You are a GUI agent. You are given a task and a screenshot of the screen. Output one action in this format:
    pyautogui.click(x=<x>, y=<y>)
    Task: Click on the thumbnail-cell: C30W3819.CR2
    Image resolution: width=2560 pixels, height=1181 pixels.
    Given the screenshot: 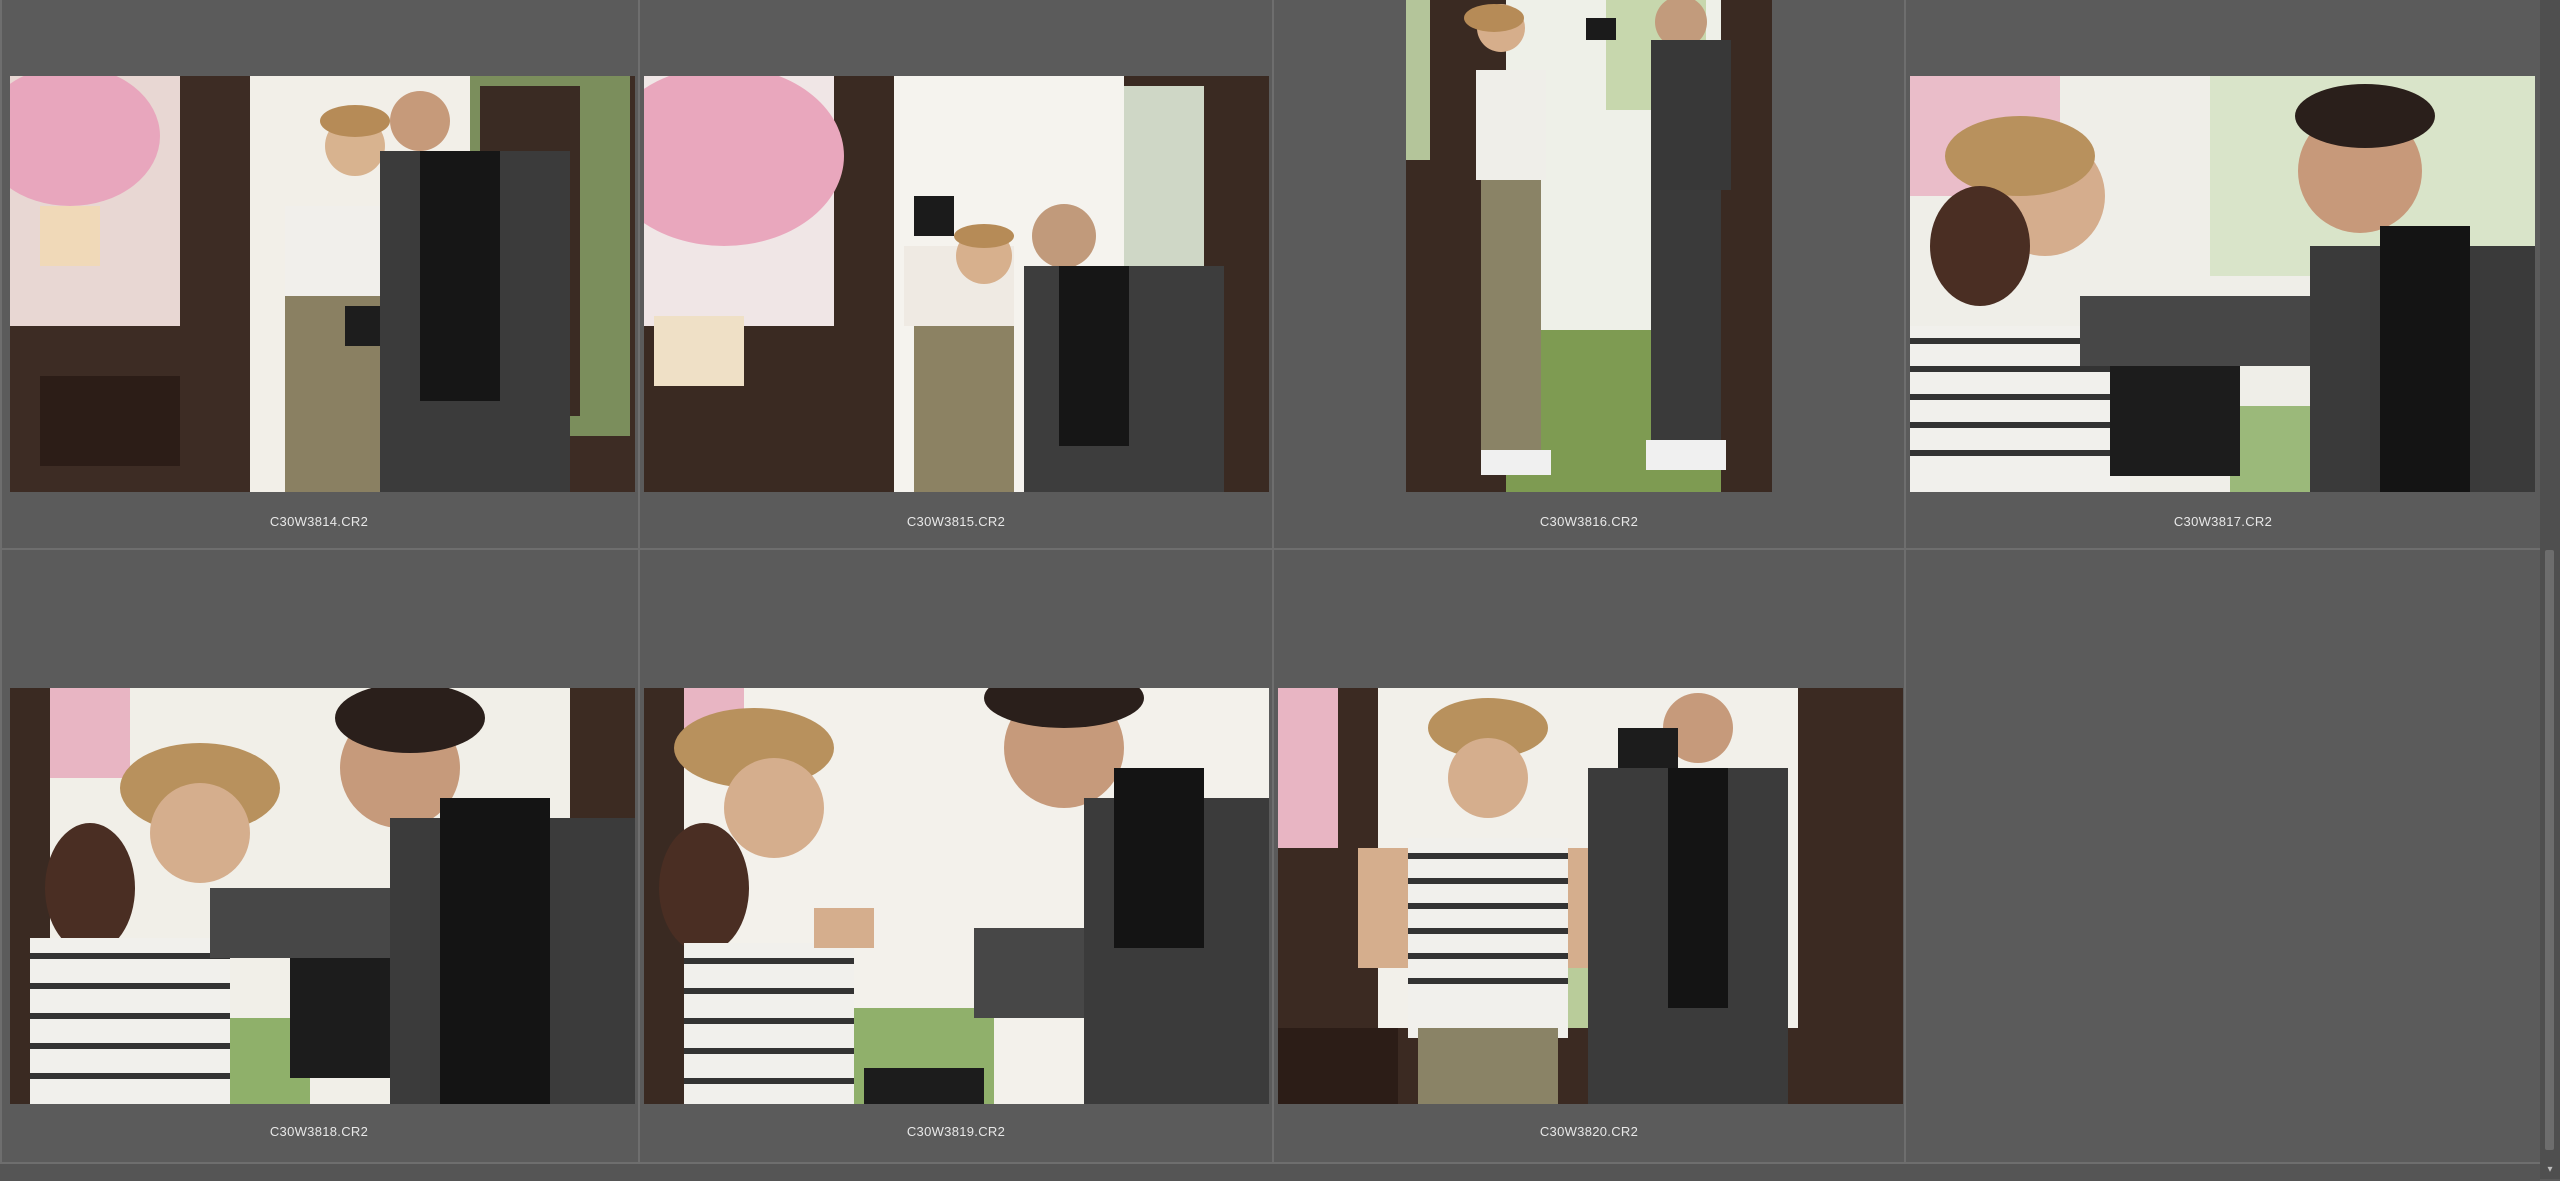 What is the action you would take?
    pyautogui.click(x=956, y=855)
    